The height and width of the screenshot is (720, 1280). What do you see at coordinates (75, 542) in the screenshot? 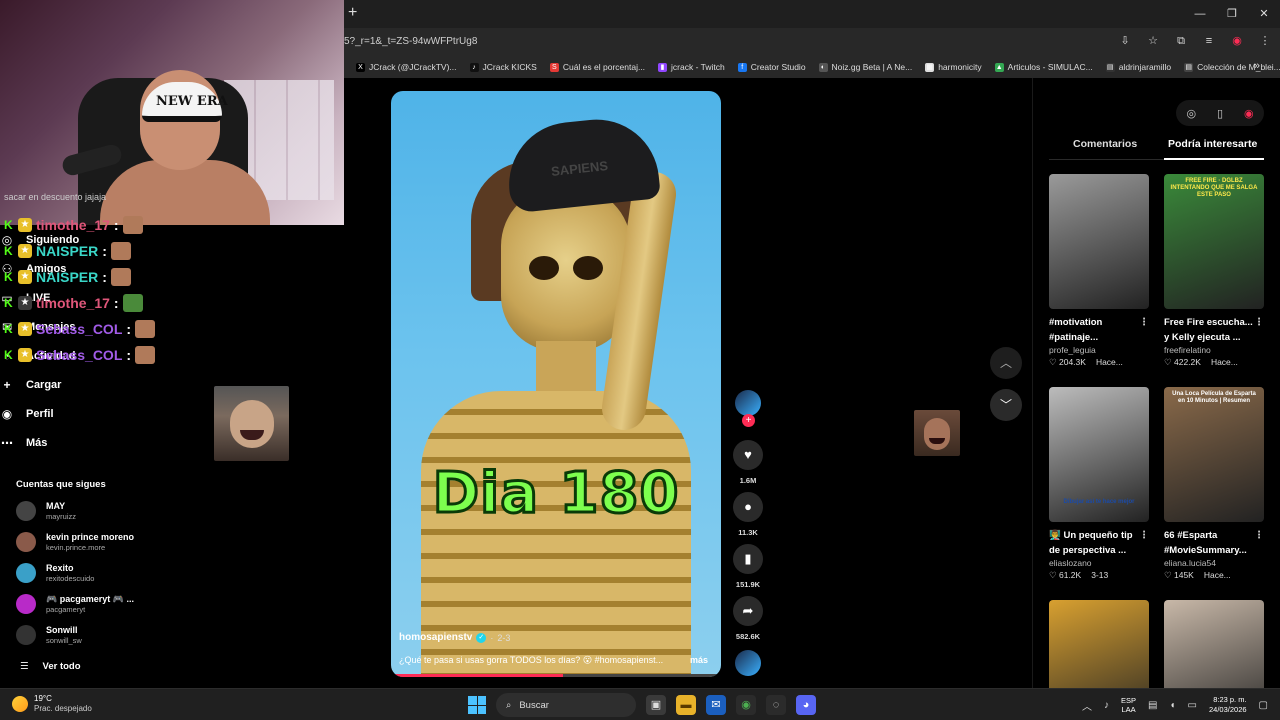
I see `following-account: kevin prince moreno kevin.prince.more` at bounding box center [75, 542].